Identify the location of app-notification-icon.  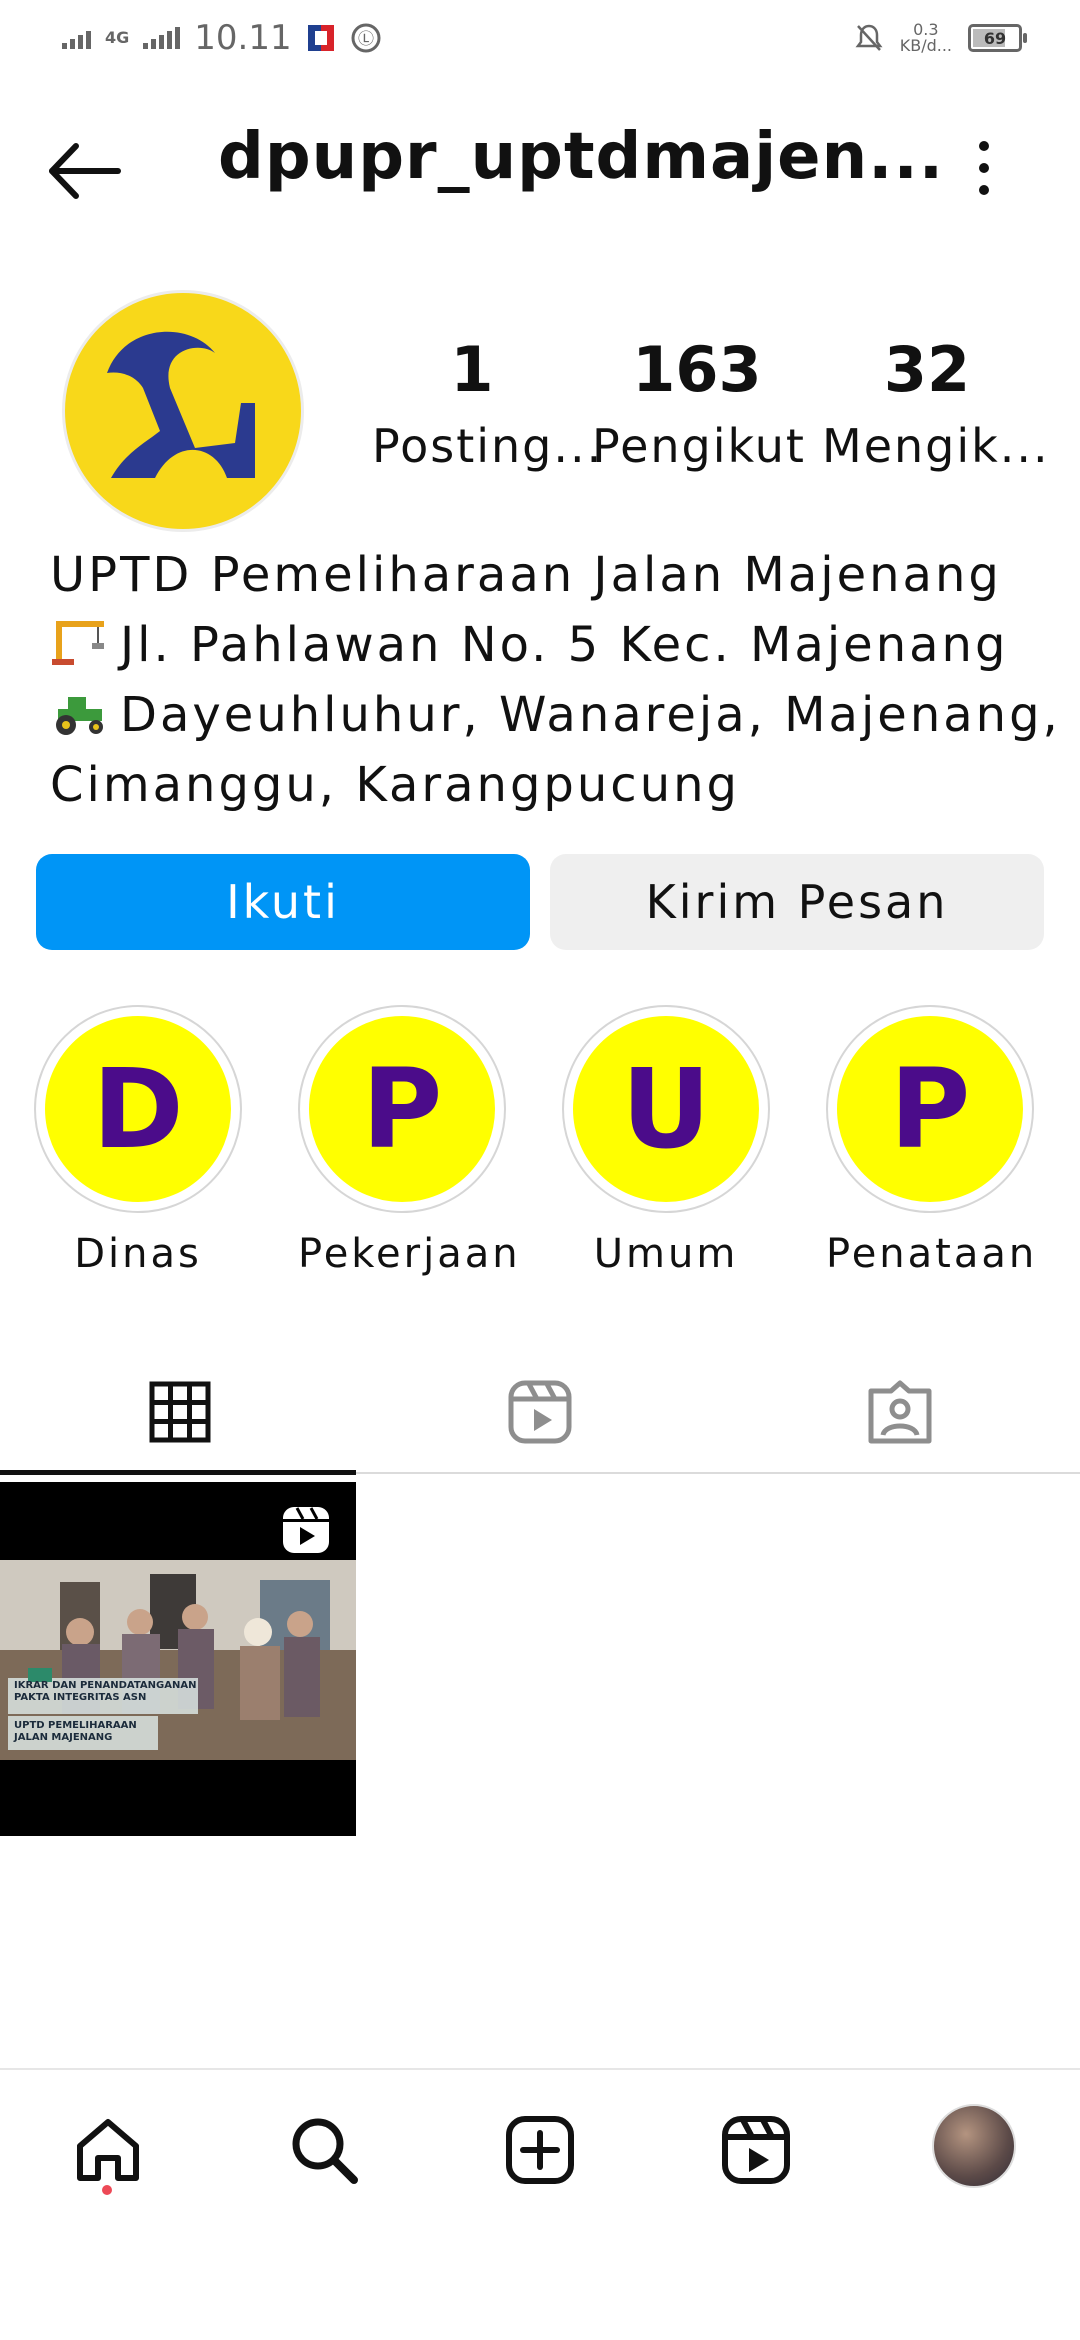
(320, 38).